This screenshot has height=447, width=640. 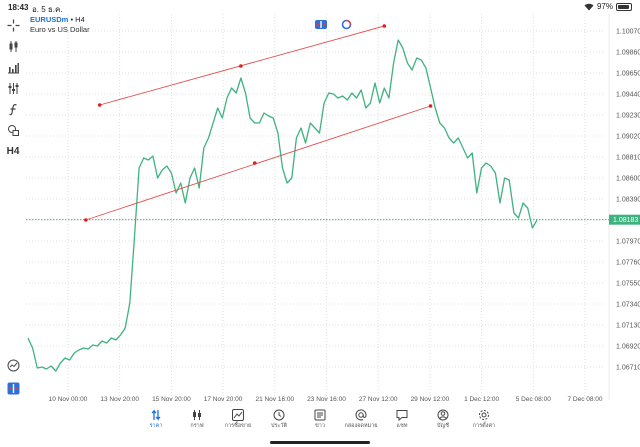 What do you see at coordinates (13, 151) in the screenshot?
I see `timeframe-tool: H4` at bounding box center [13, 151].